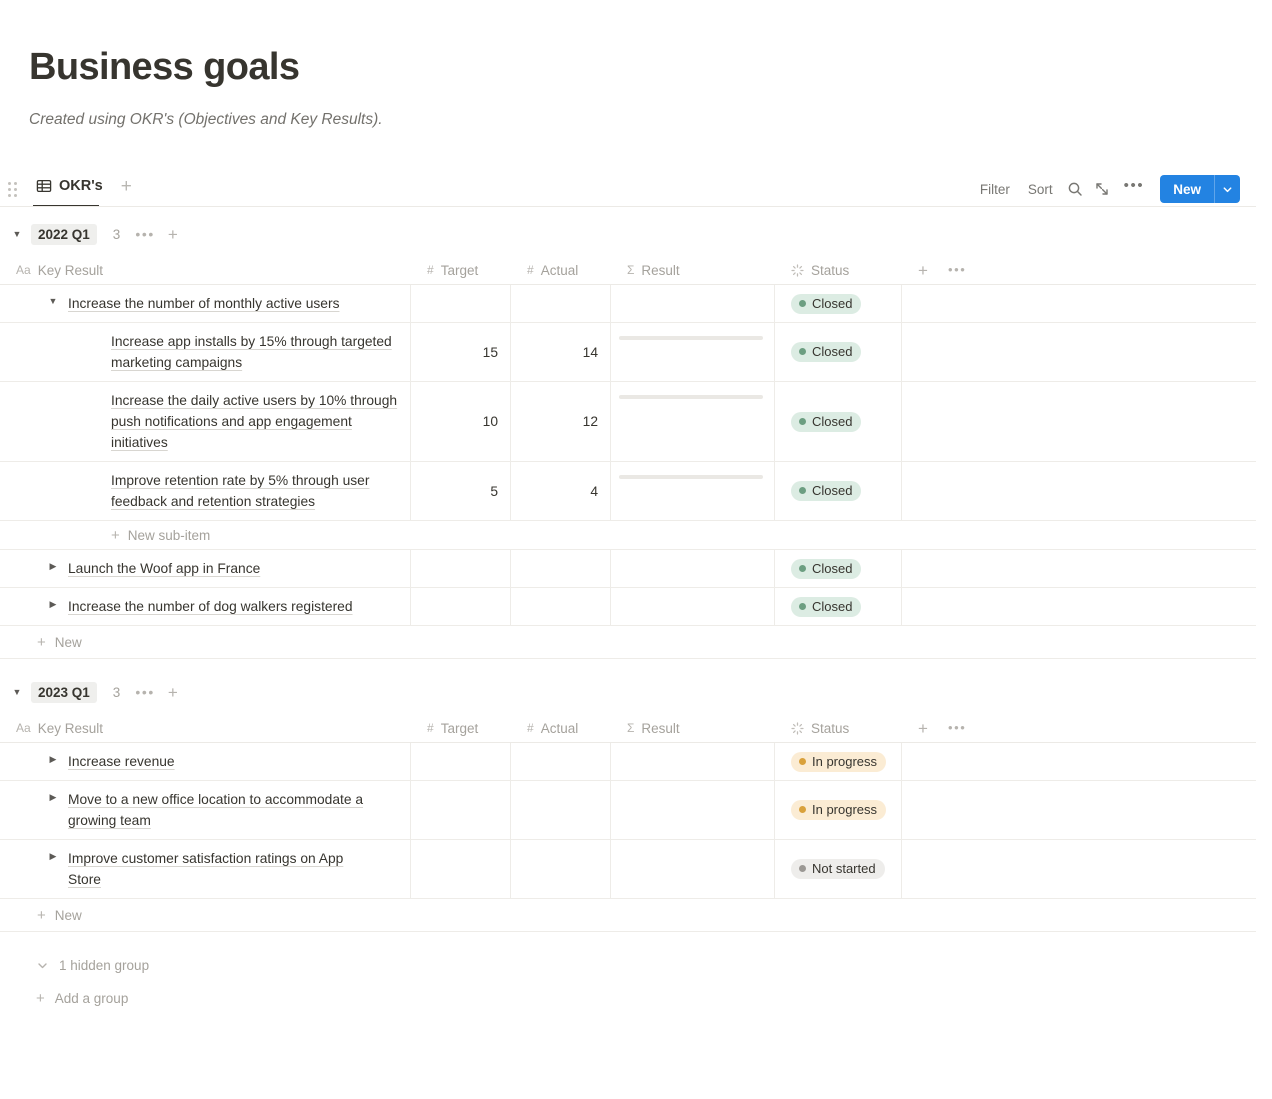  I want to click on row-expand-toggle: ▼, so click(53, 299).